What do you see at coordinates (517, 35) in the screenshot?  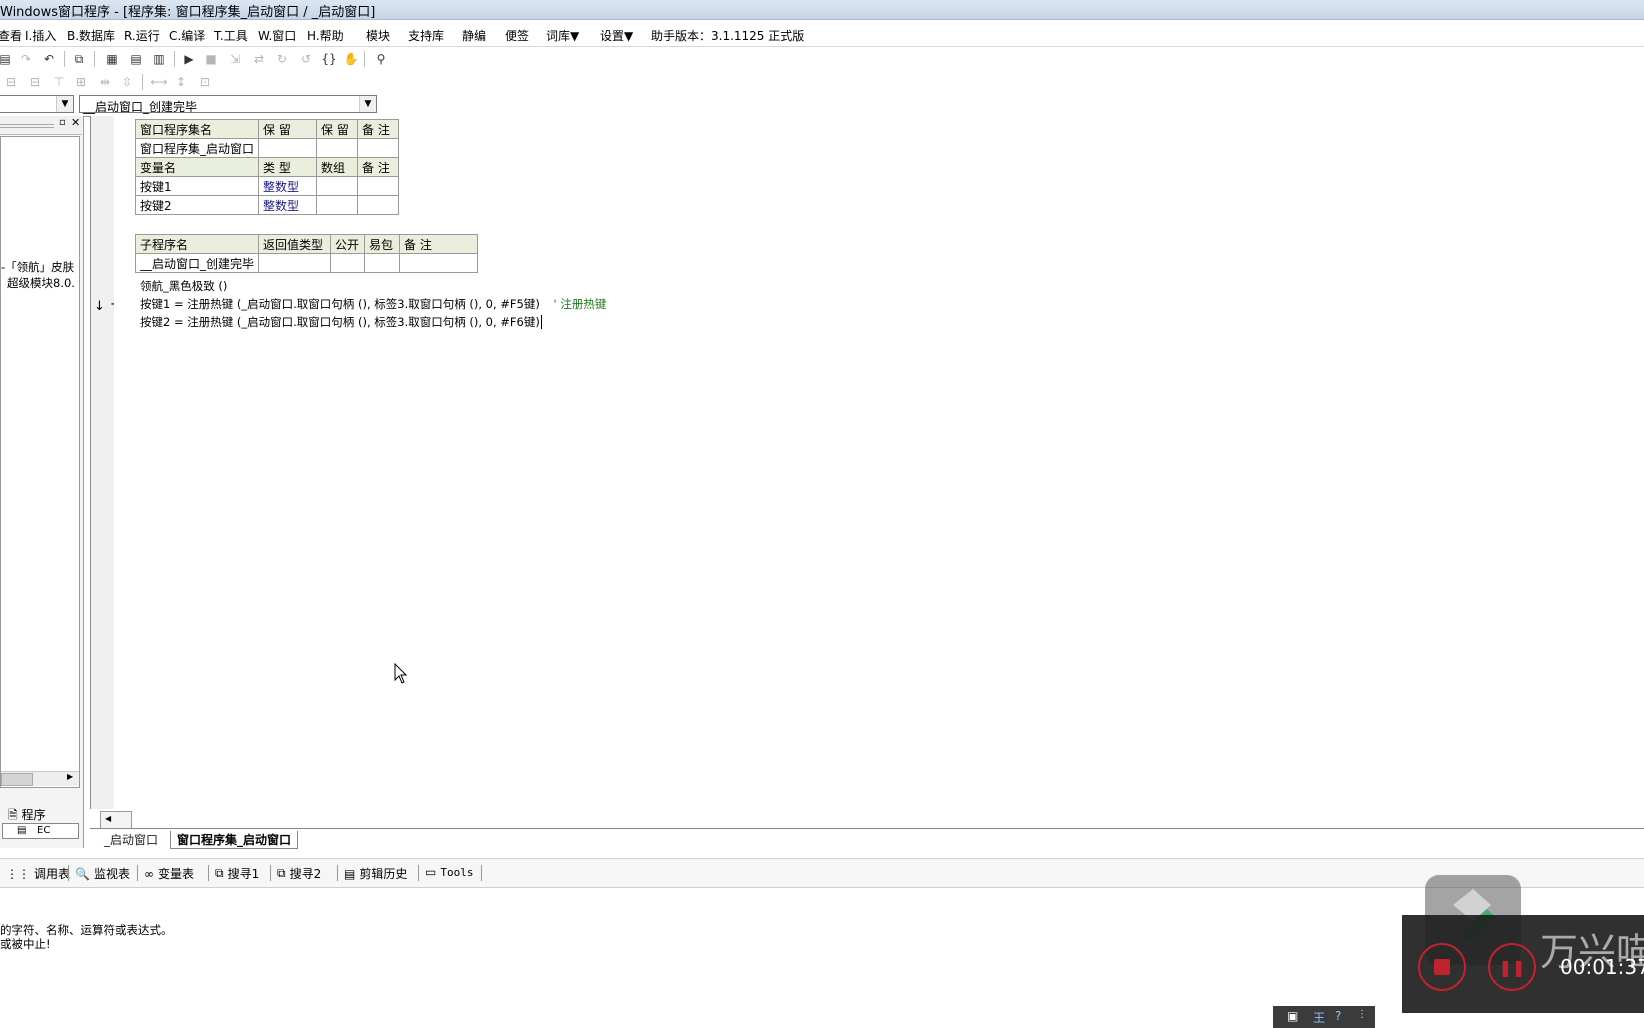 I see `menu-notes: 便签` at bounding box center [517, 35].